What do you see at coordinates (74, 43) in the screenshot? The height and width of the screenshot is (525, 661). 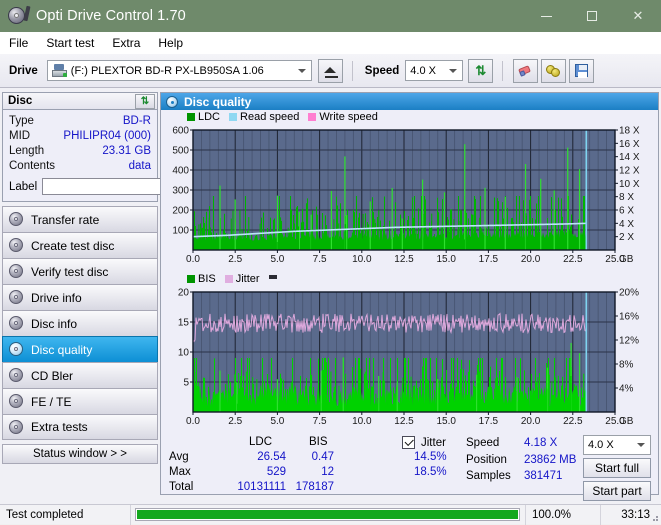 I see `menu-item-start-test: Start test` at bounding box center [74, 43].